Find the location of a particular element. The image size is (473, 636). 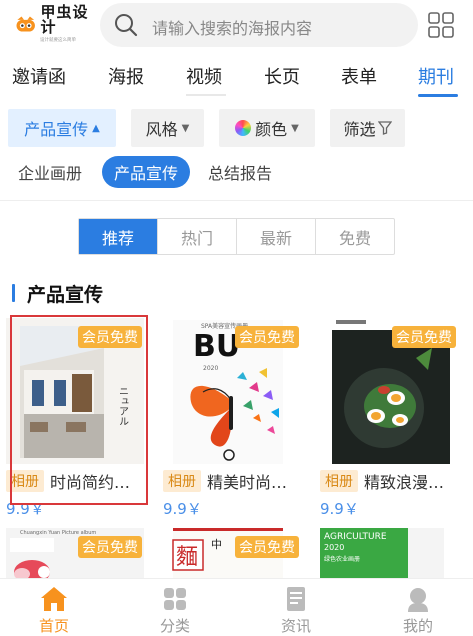

filter-color-label: 颜色 is located at coordinates (271, 129).